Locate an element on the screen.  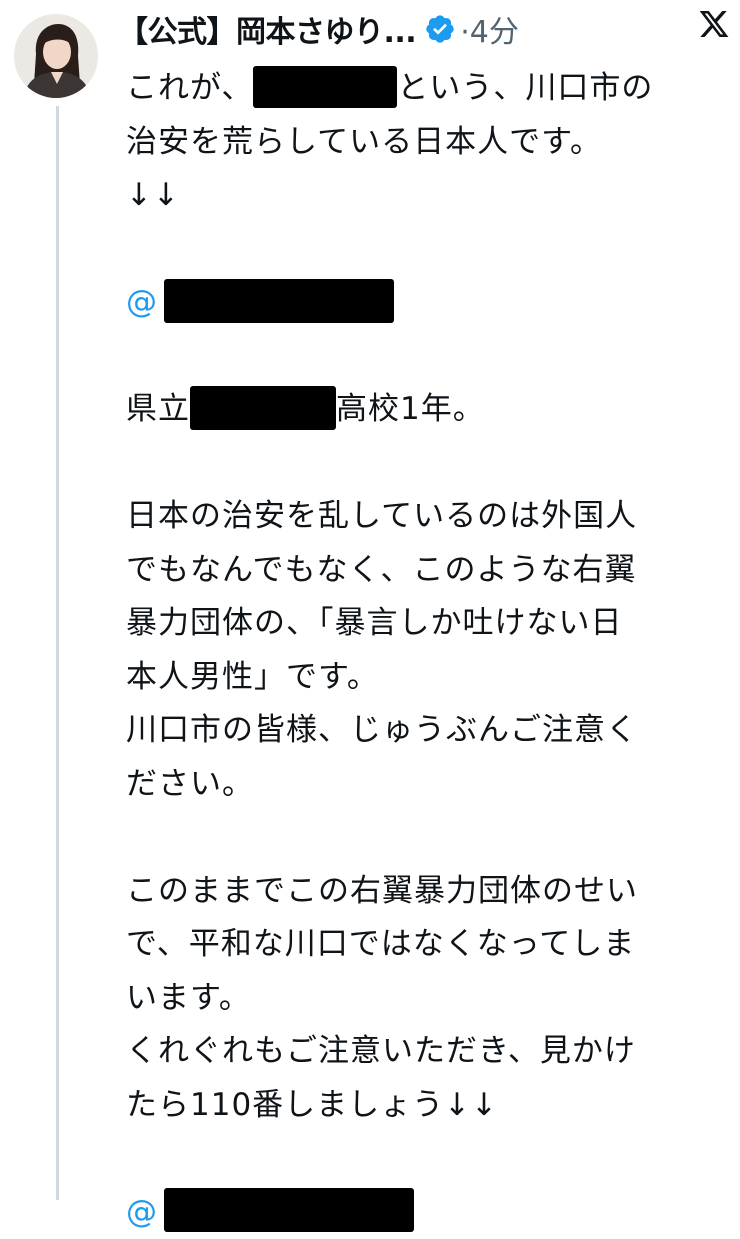
text-line: でもなんでもなく、このような右翼 is located at coordinates (426, 571).